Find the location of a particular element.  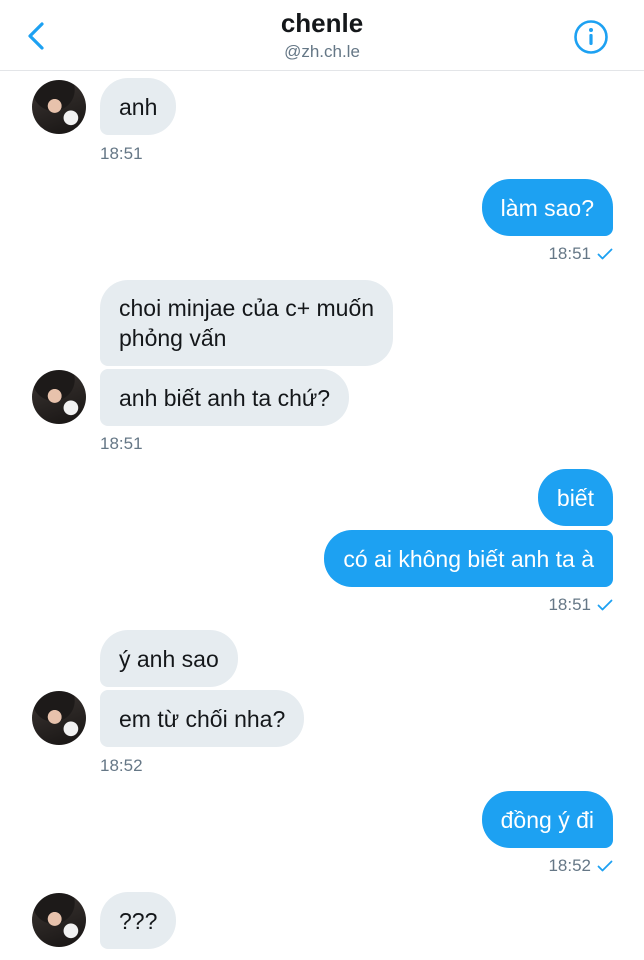

message-text: ý anh sao is located at coordinates (169, 659).